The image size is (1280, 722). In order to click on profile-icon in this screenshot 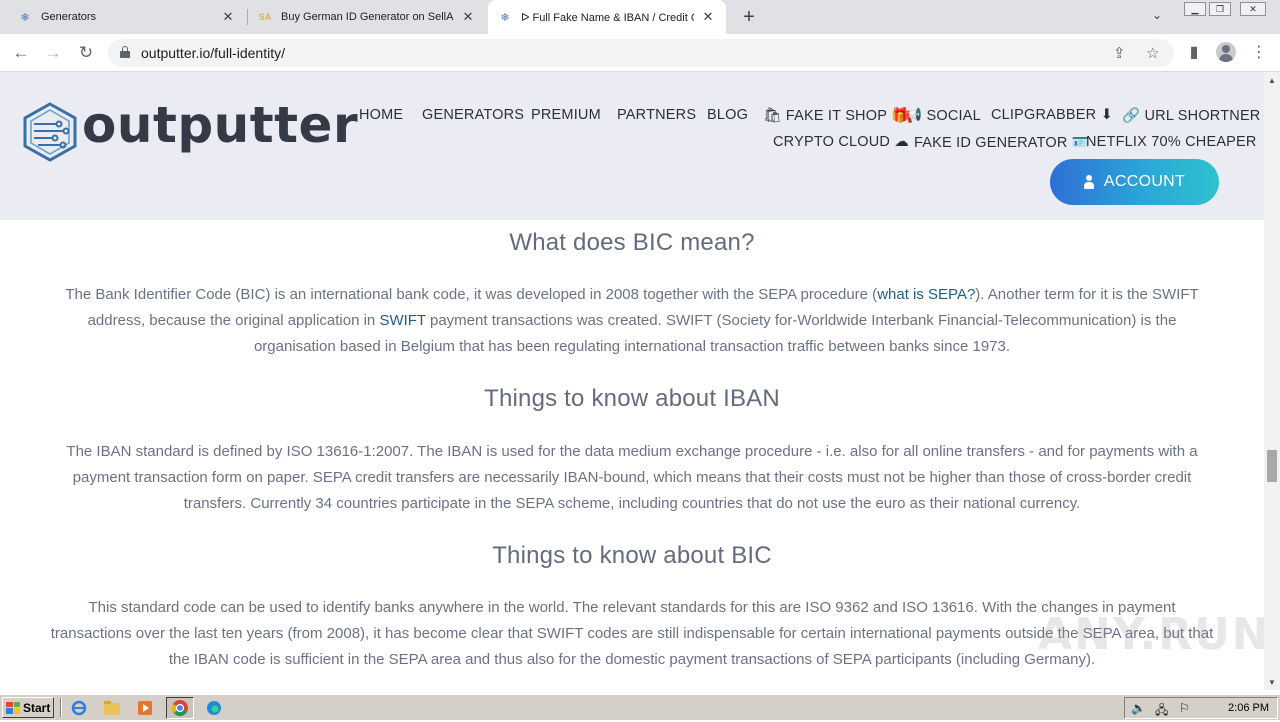, I will do `click(1226, 52)`.